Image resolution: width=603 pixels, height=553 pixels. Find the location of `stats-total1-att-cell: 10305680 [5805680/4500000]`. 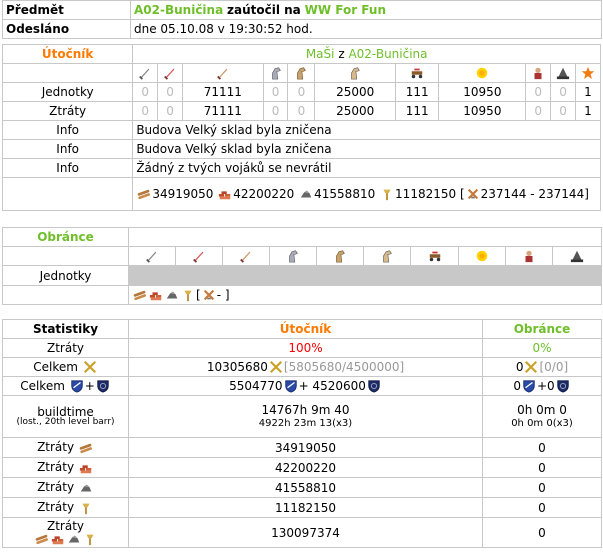

stats-total1-att-cell: 10305680 [5805680/4500000] is located at coordinates (305, 367).